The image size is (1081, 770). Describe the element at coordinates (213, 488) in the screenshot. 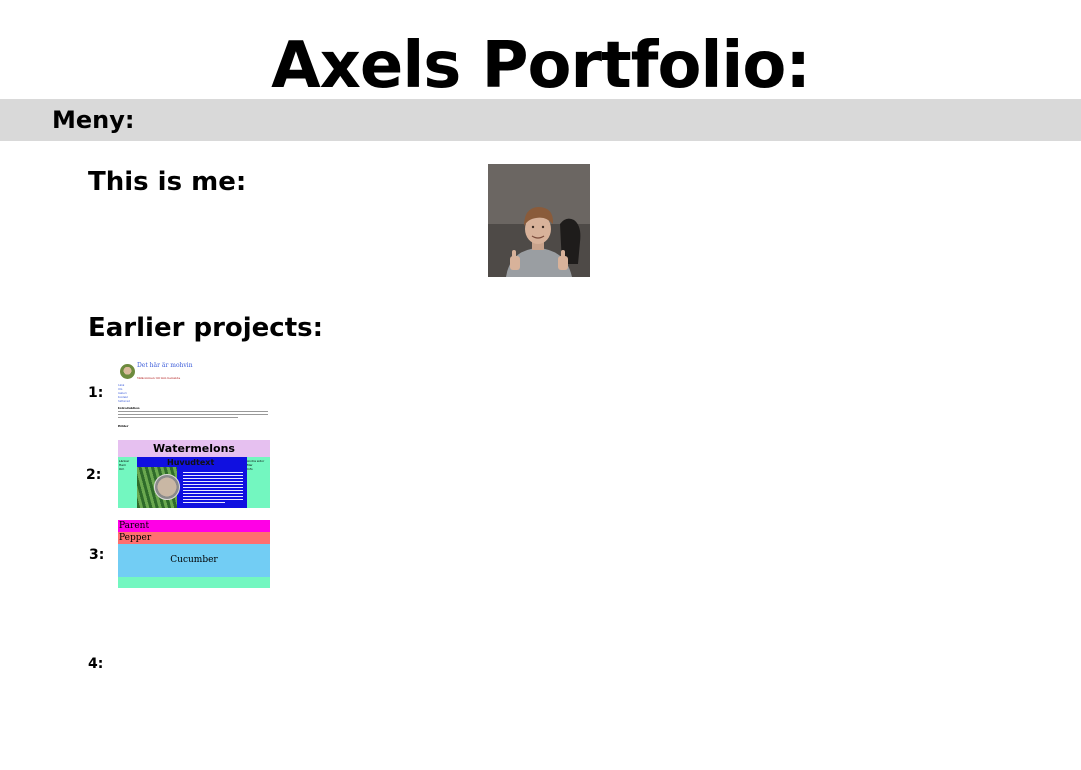

I see `thumb-2-main-text` at that location.